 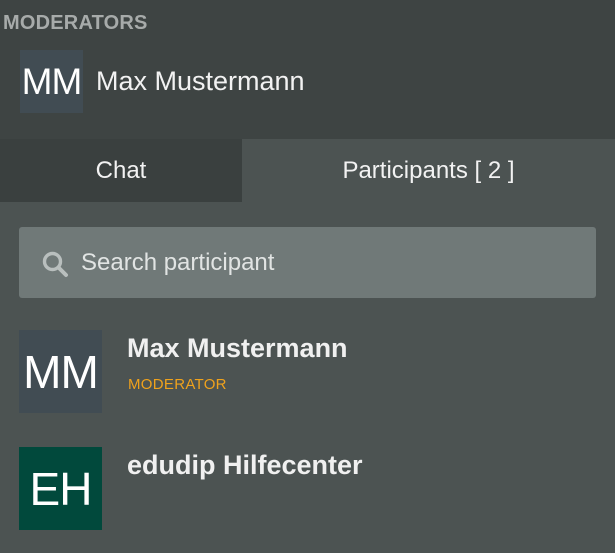 I want to click on avatar: EH, so click(x=60, y=488).